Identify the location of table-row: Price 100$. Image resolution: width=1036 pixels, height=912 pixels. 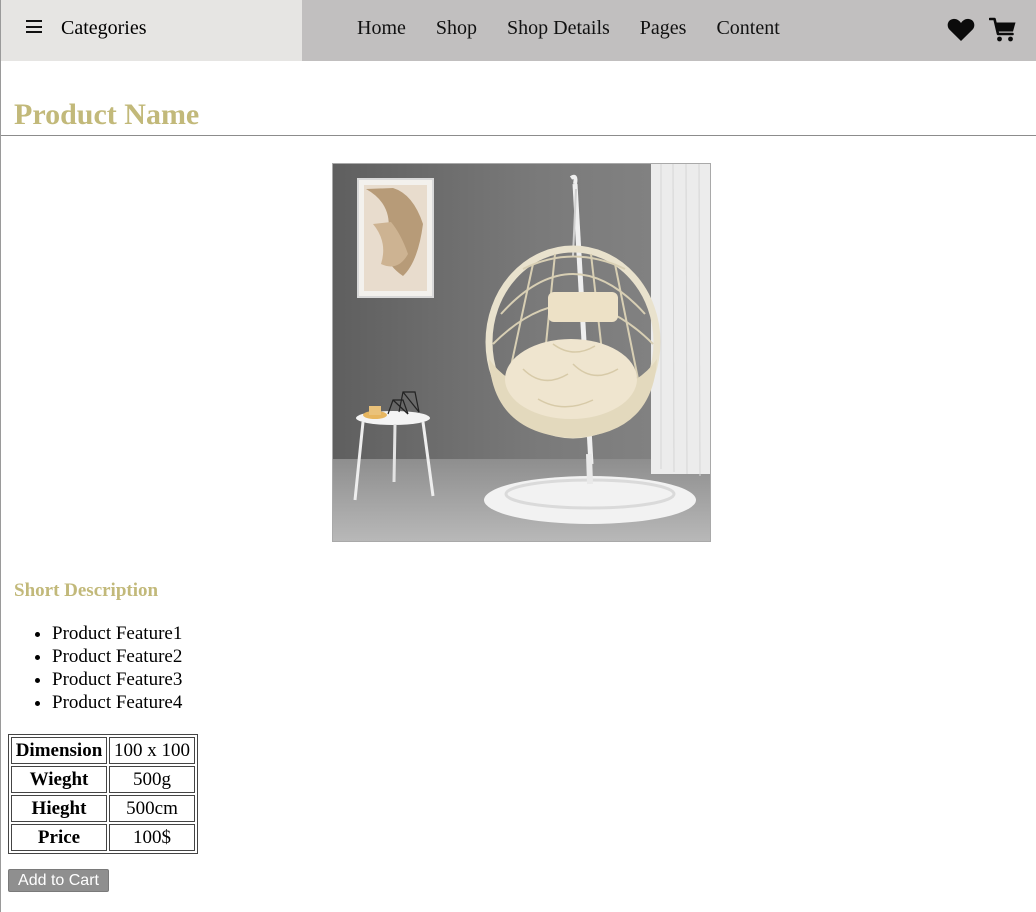
(103, 837).